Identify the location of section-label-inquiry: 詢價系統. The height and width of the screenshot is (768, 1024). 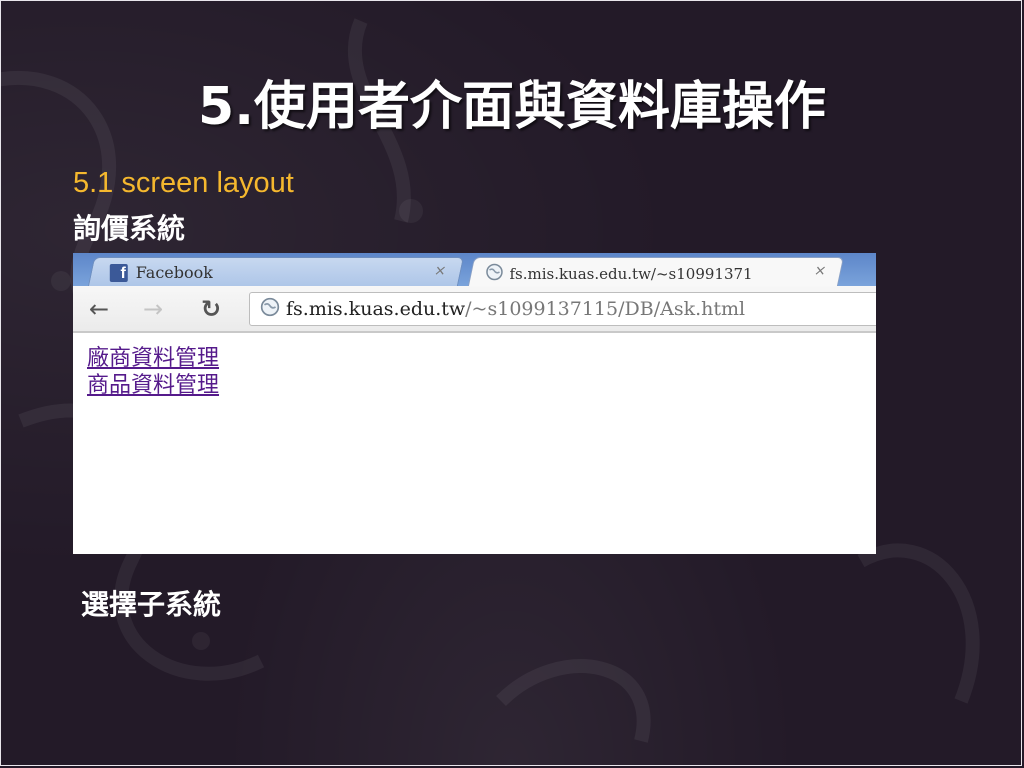
(129, 228).